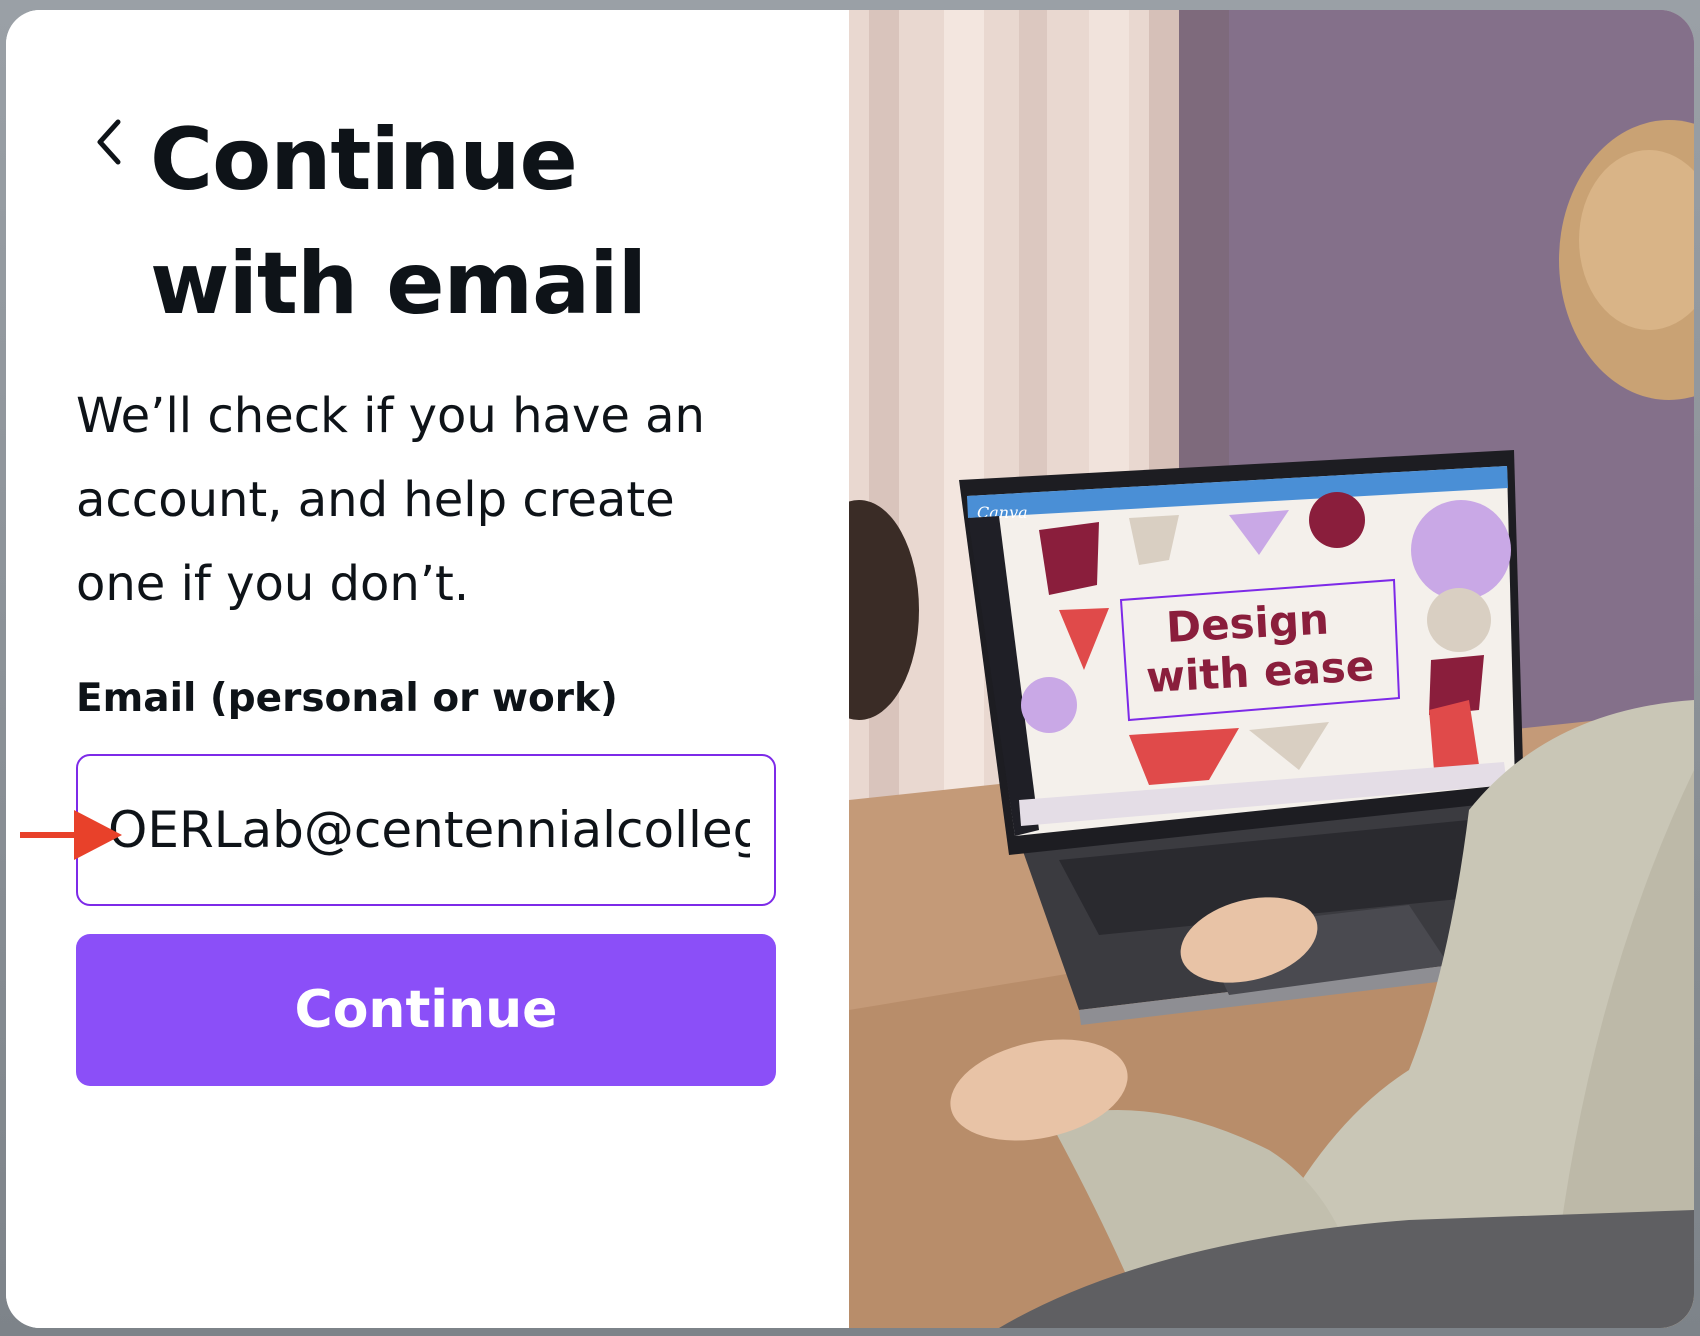 This screenshot has height=1336, width=1700. I want to click on description-line-3: one if you don’t., so click(273, 584).